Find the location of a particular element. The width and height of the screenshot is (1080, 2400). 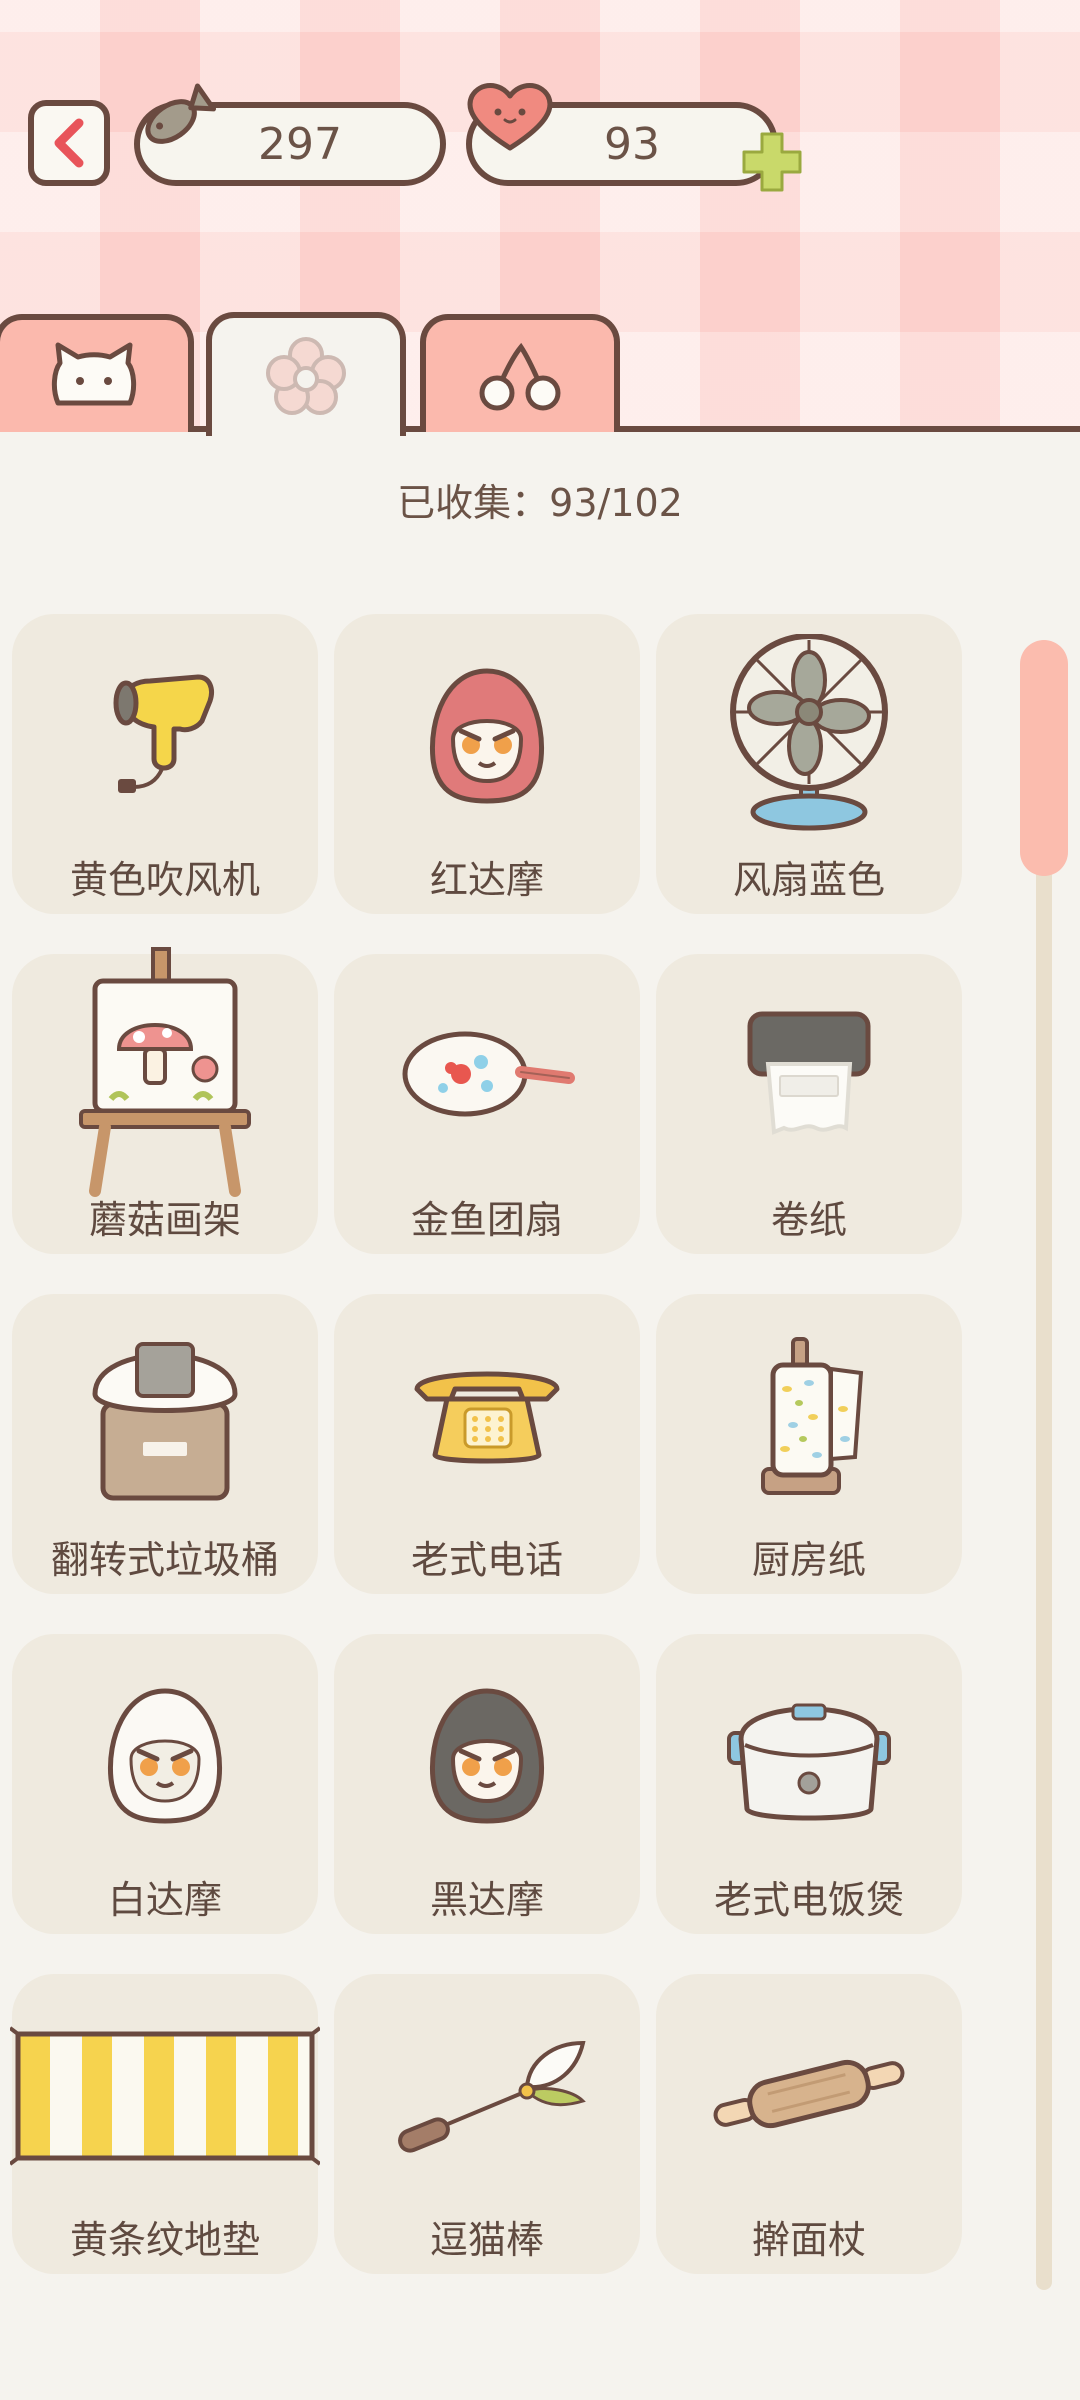

add-hearts-button is located at coordinates (772, 162).